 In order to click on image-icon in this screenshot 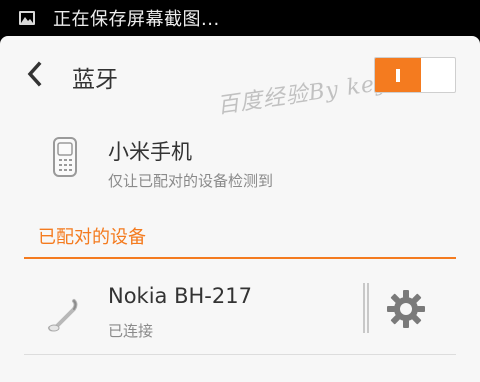, I will do `click(27, 18)`.